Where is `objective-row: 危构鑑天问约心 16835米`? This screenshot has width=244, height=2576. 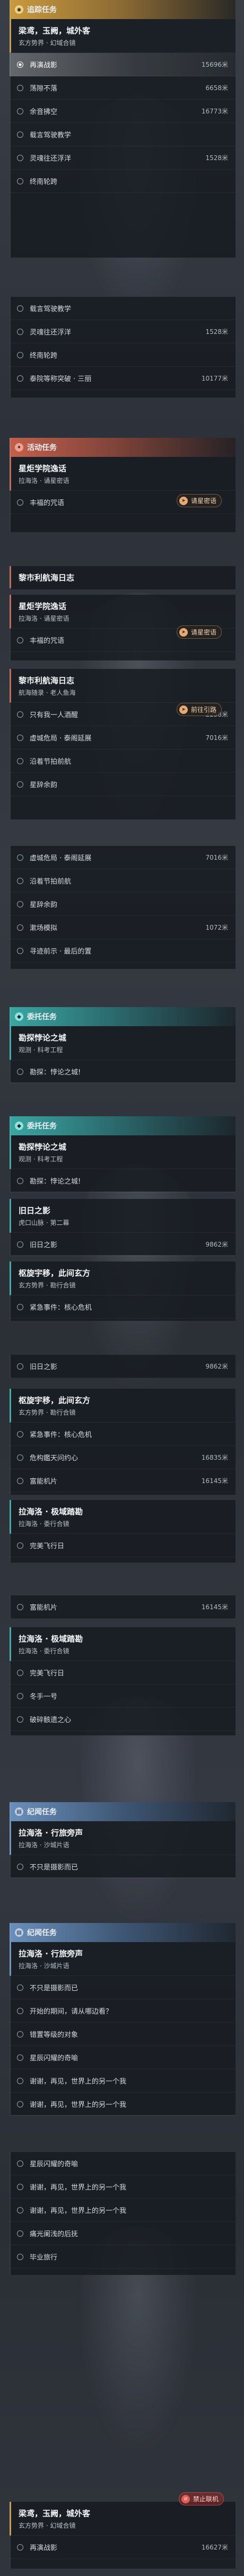 objective-row: 危构鑑天问约心 16835米 is located at coordinates (123, 1457).